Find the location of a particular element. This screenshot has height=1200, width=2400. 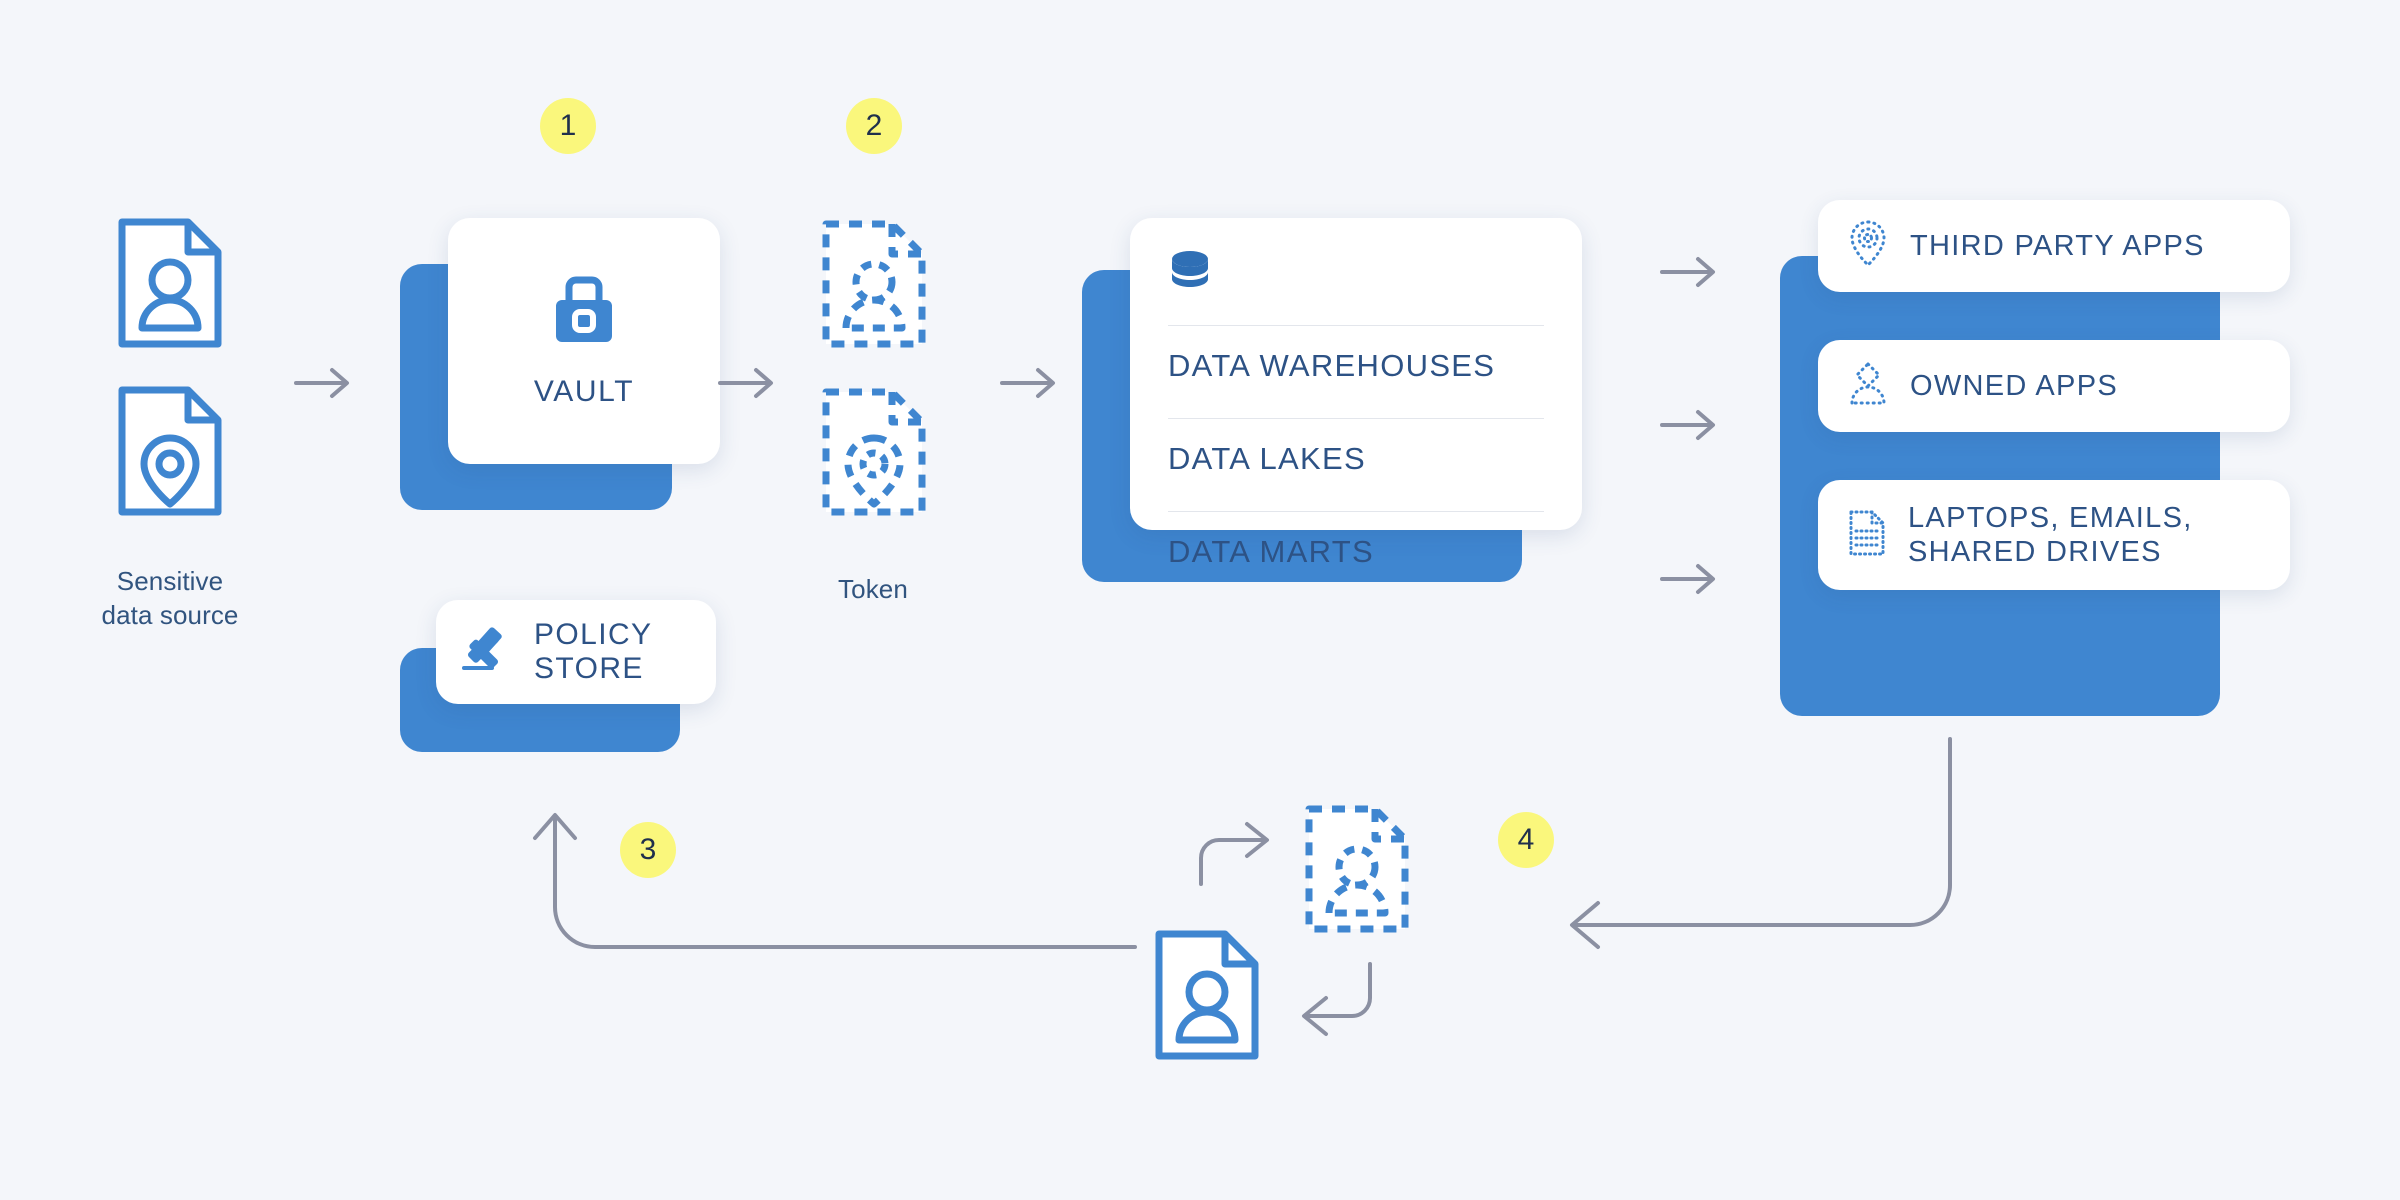

source-caption-line2: data source is located at coordinates (170, 615).